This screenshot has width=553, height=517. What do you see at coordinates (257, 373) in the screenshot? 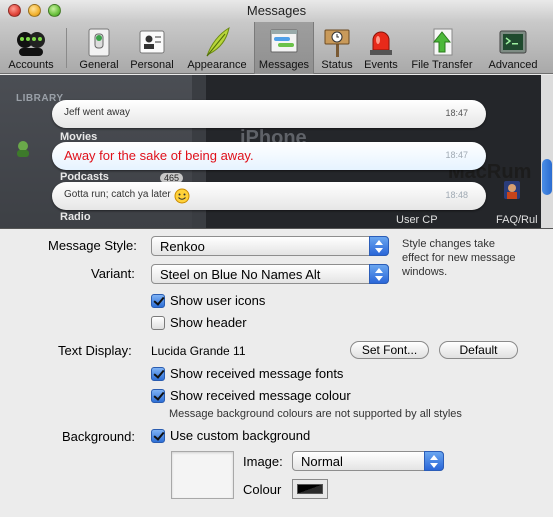
I see `show-received-fonts-label: Show received message fonts` at bounding box center [257, 373].